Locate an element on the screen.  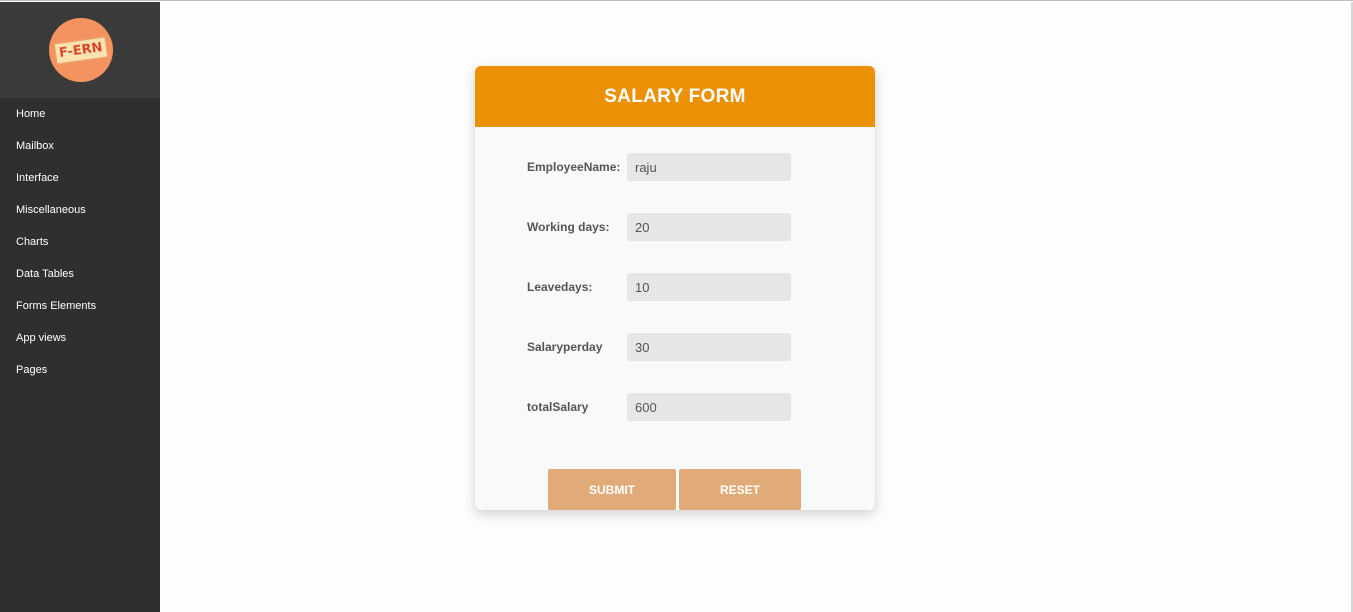
total-salary-label: totalSalary is located at coordinates (558, 407).